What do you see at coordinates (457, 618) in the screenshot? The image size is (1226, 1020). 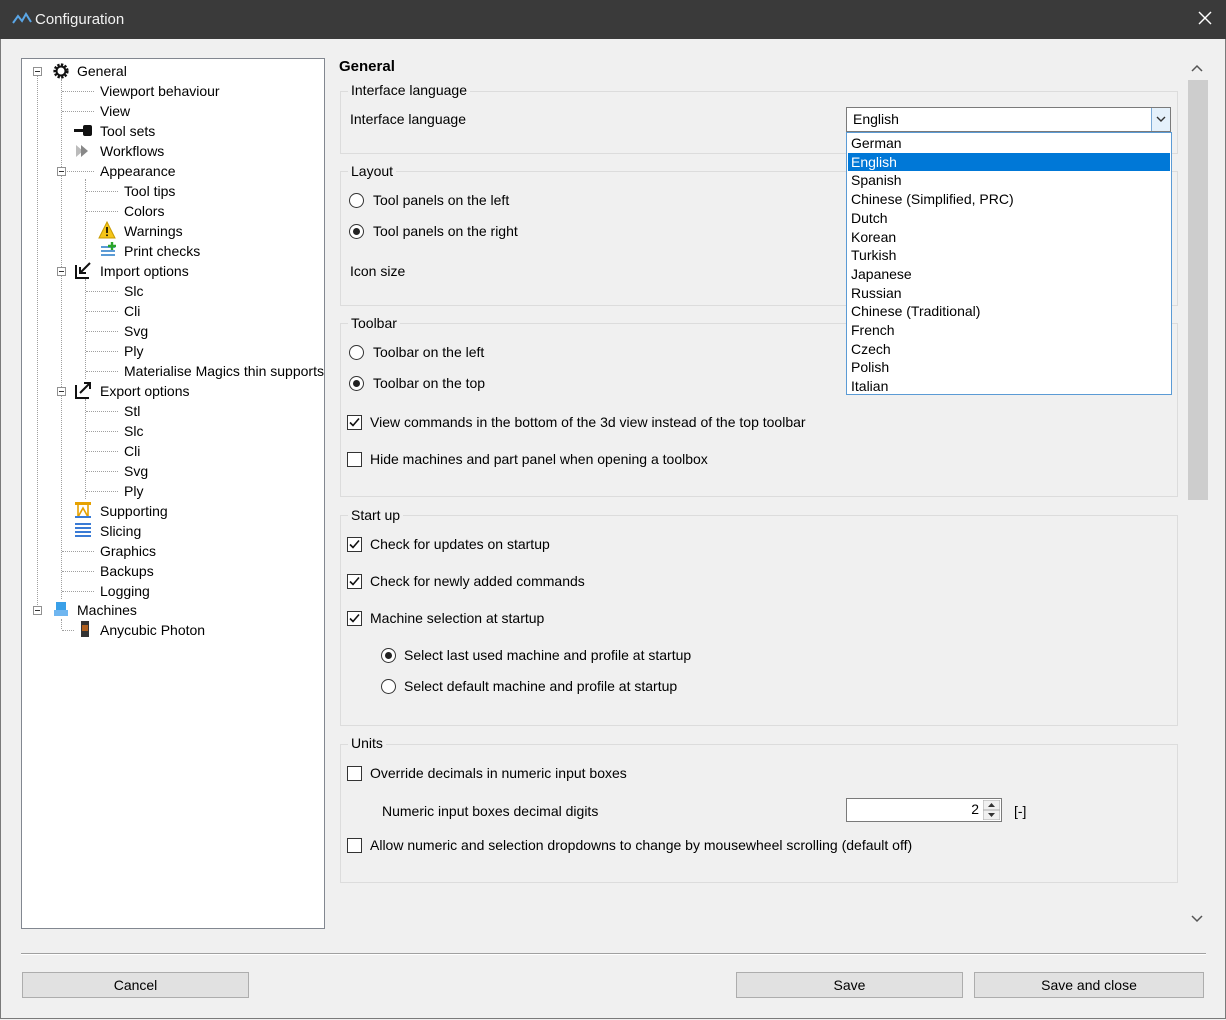 I see `machine-selection-label: Machine selection at startup` at bounding box center [457, 618].